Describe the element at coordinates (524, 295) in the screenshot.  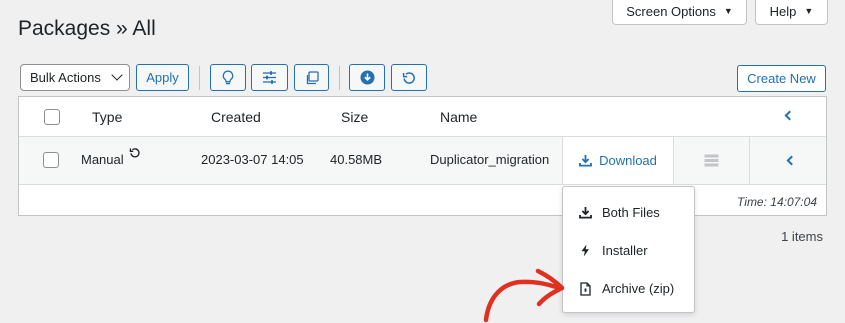
I see `annotation-arrow-icon` at that location.